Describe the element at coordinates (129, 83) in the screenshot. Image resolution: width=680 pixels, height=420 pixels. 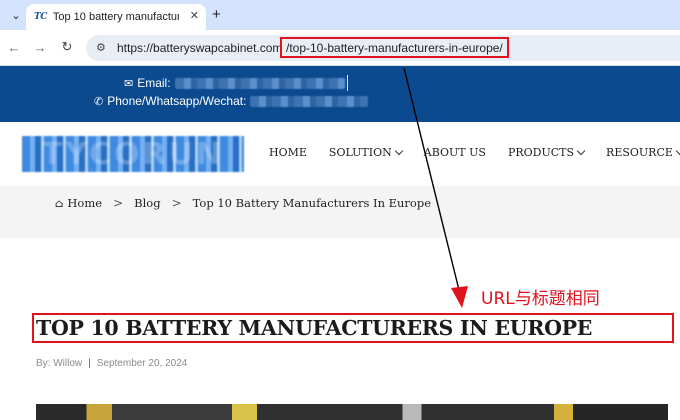
I see `envelope-icon: ✉` at that location.